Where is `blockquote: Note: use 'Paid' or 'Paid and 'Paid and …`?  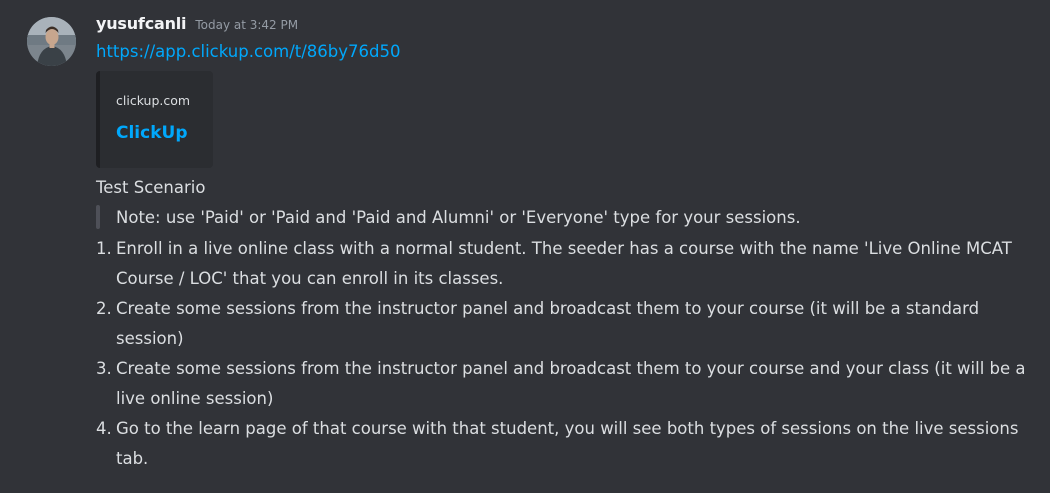 blockquote: Note: use 'Paid' or 'Paid and 'Paid and … is located at coordinates (448, 217).